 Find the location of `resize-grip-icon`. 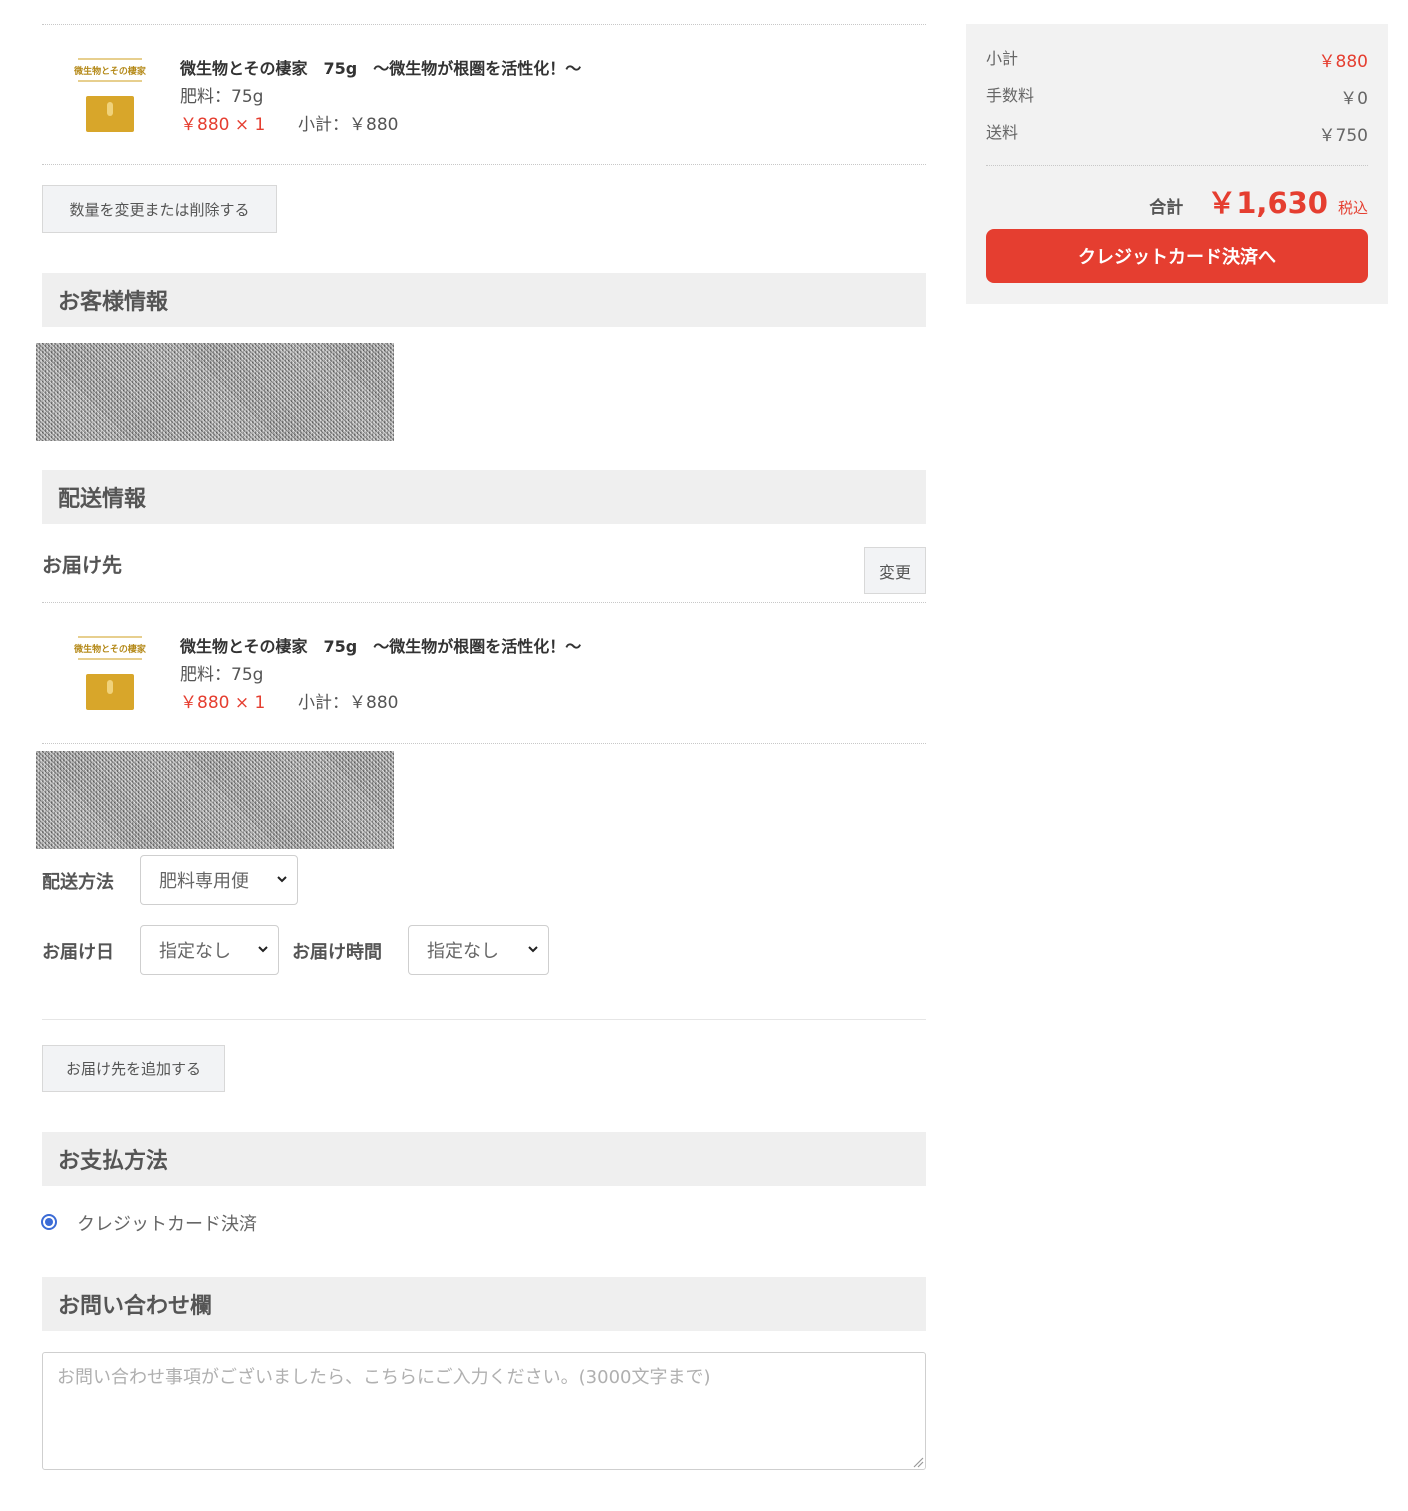

resize-grip-icon is located at coordinates (918, 1462).